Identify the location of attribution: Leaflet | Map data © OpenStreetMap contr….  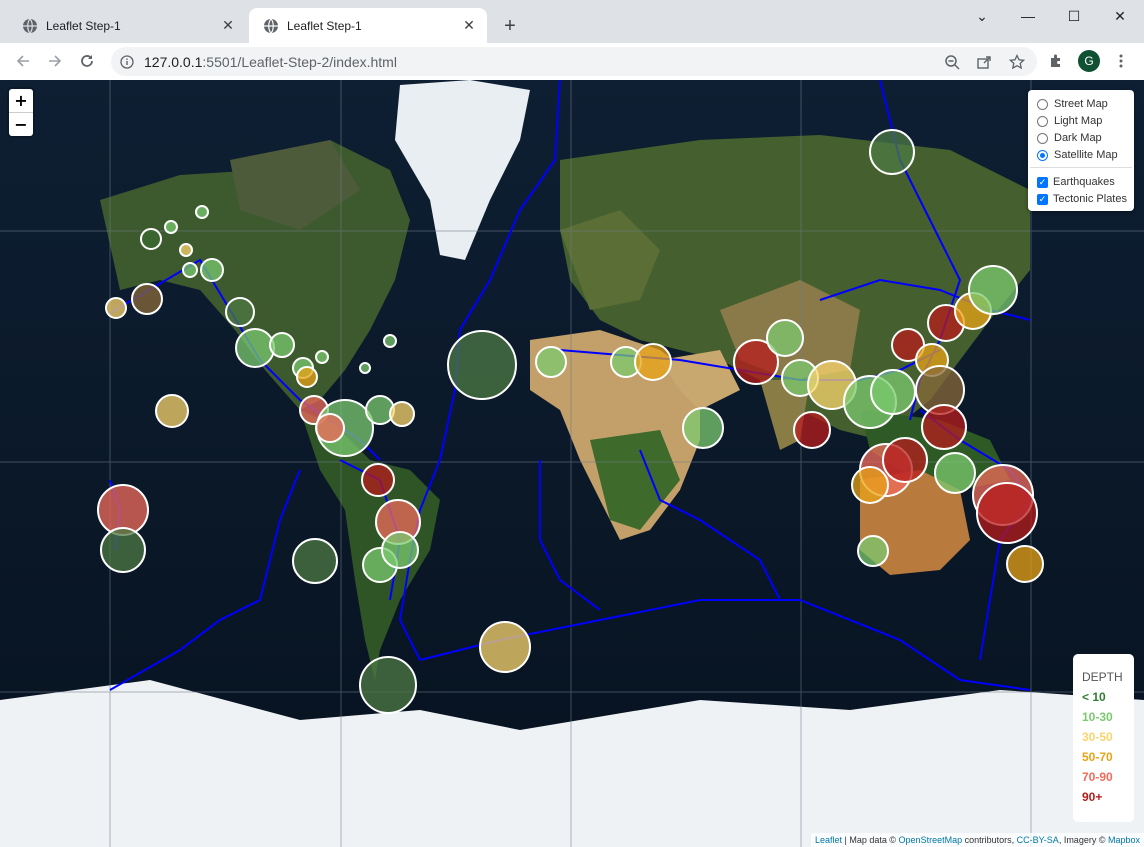
(977, 840).